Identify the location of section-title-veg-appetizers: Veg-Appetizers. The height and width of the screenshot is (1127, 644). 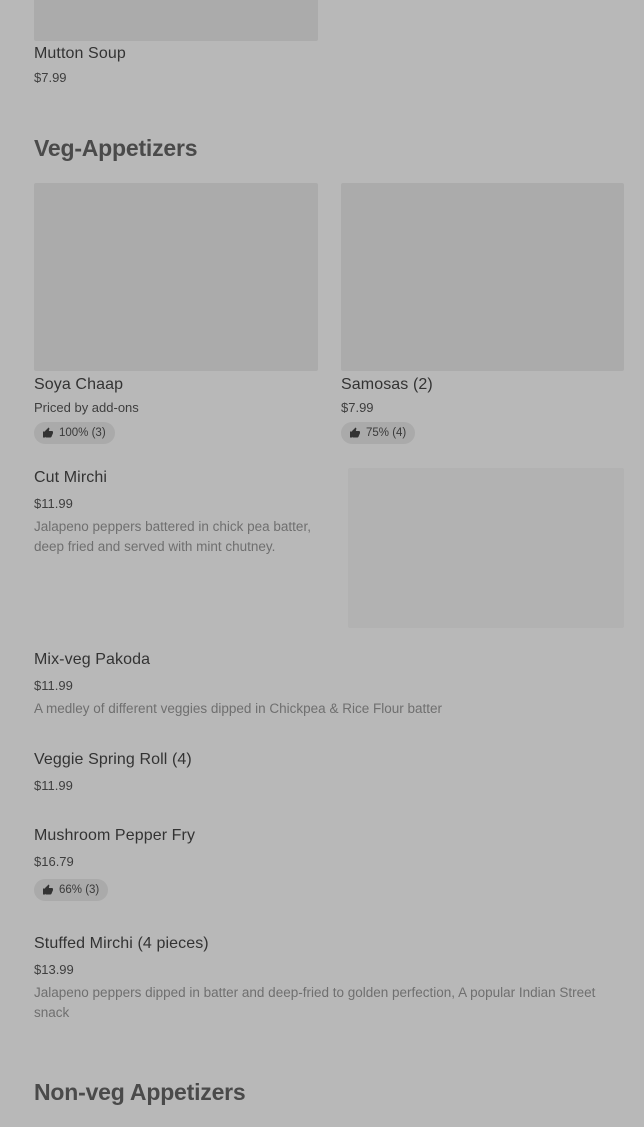
(116, 148).